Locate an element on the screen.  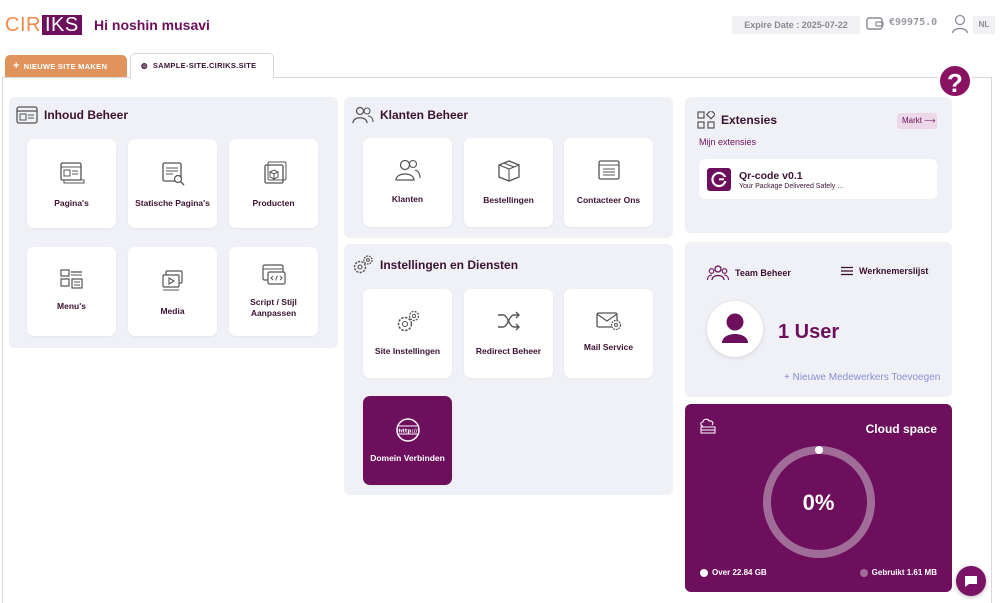
customers-card: Klanten is located at coordinates (407, 182).